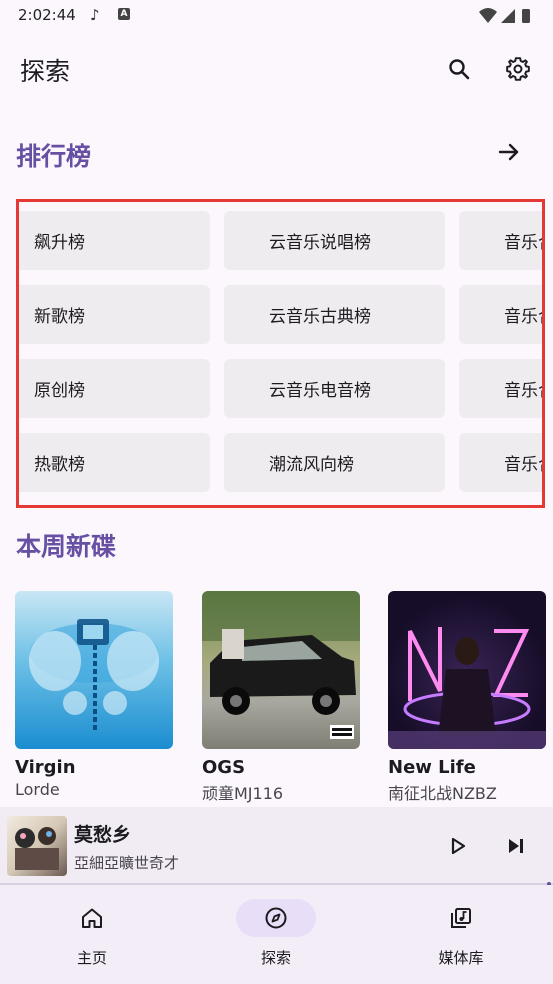 This screenshot has width=553, height=984. I want to click on home-icon, so click(92, 918).